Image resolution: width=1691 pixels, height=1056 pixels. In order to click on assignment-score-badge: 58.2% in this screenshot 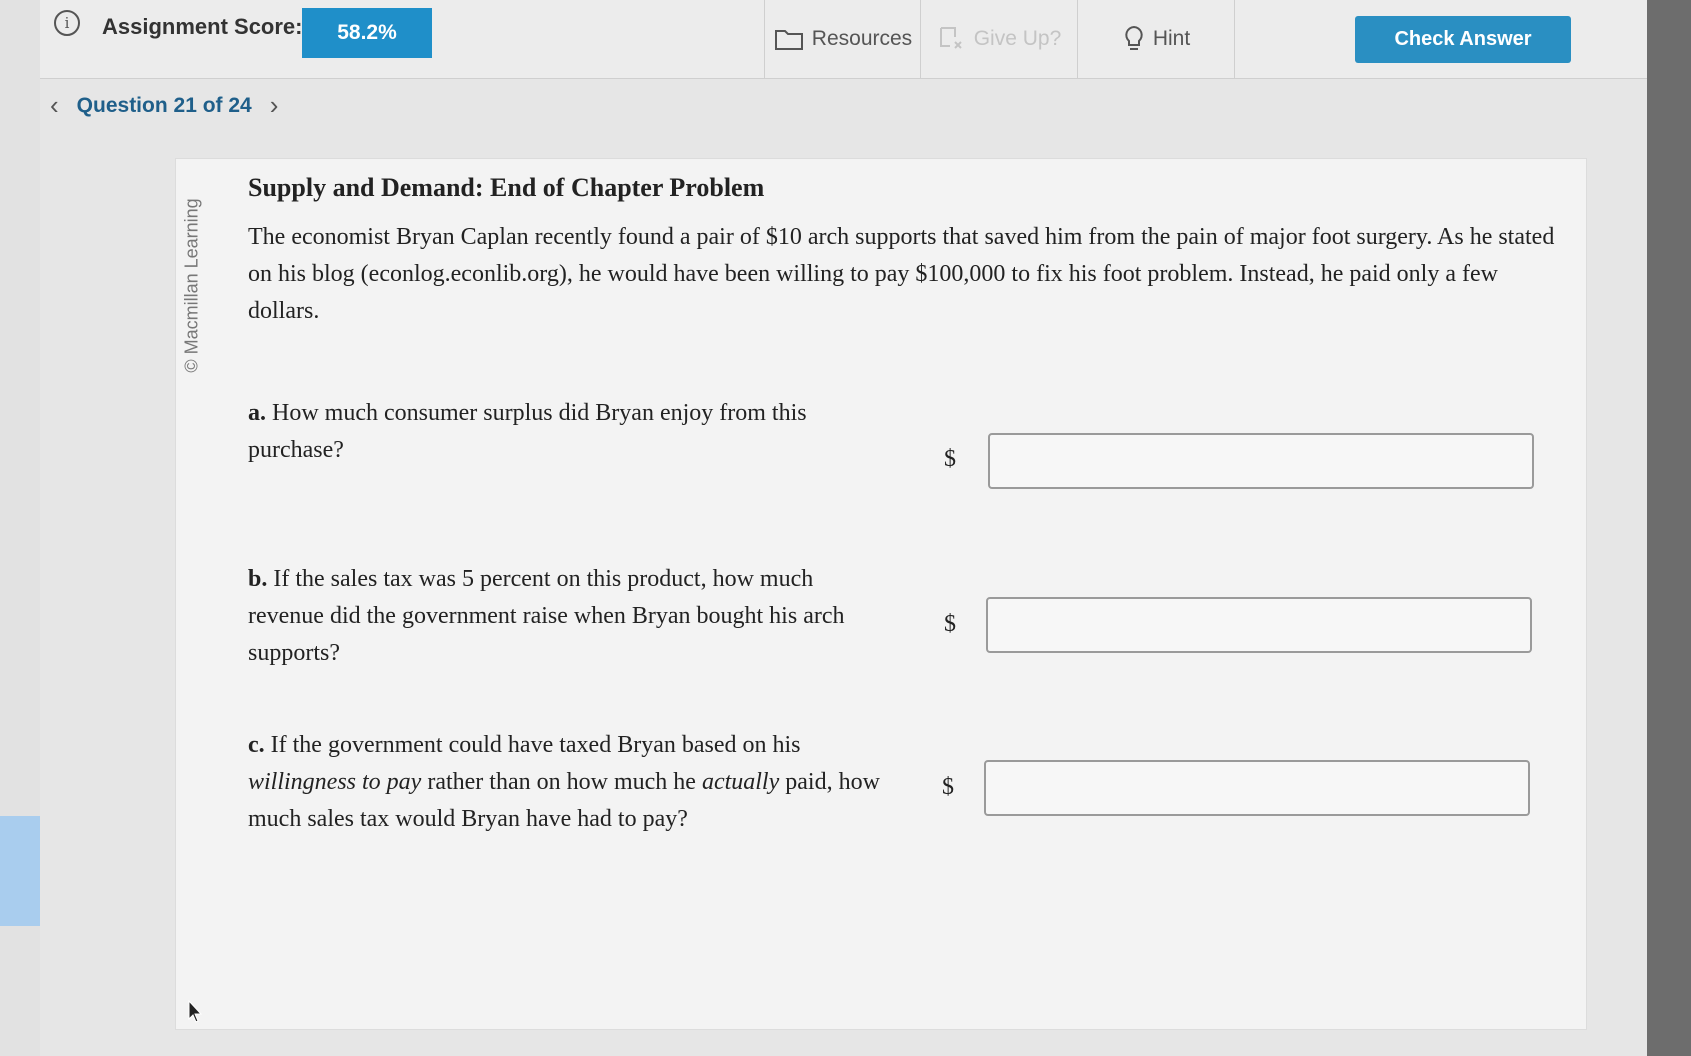, I will do `click(367, 33)`.